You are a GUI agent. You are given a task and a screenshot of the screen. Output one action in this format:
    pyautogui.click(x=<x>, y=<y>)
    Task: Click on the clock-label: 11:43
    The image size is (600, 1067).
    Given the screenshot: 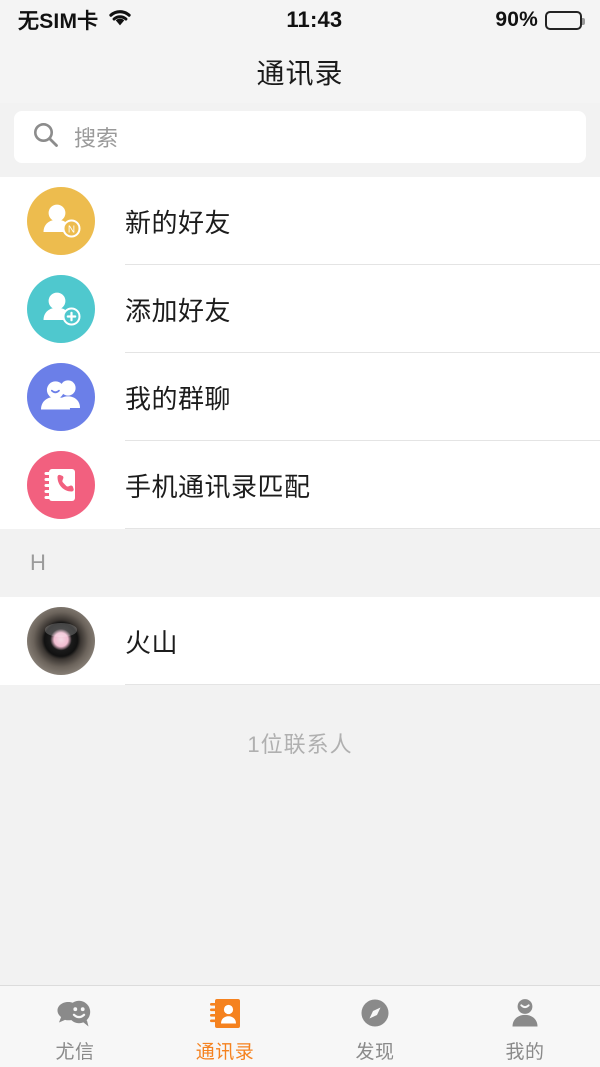 What is the action you would take?
    pyautogui.click(x=314, y=19)
    